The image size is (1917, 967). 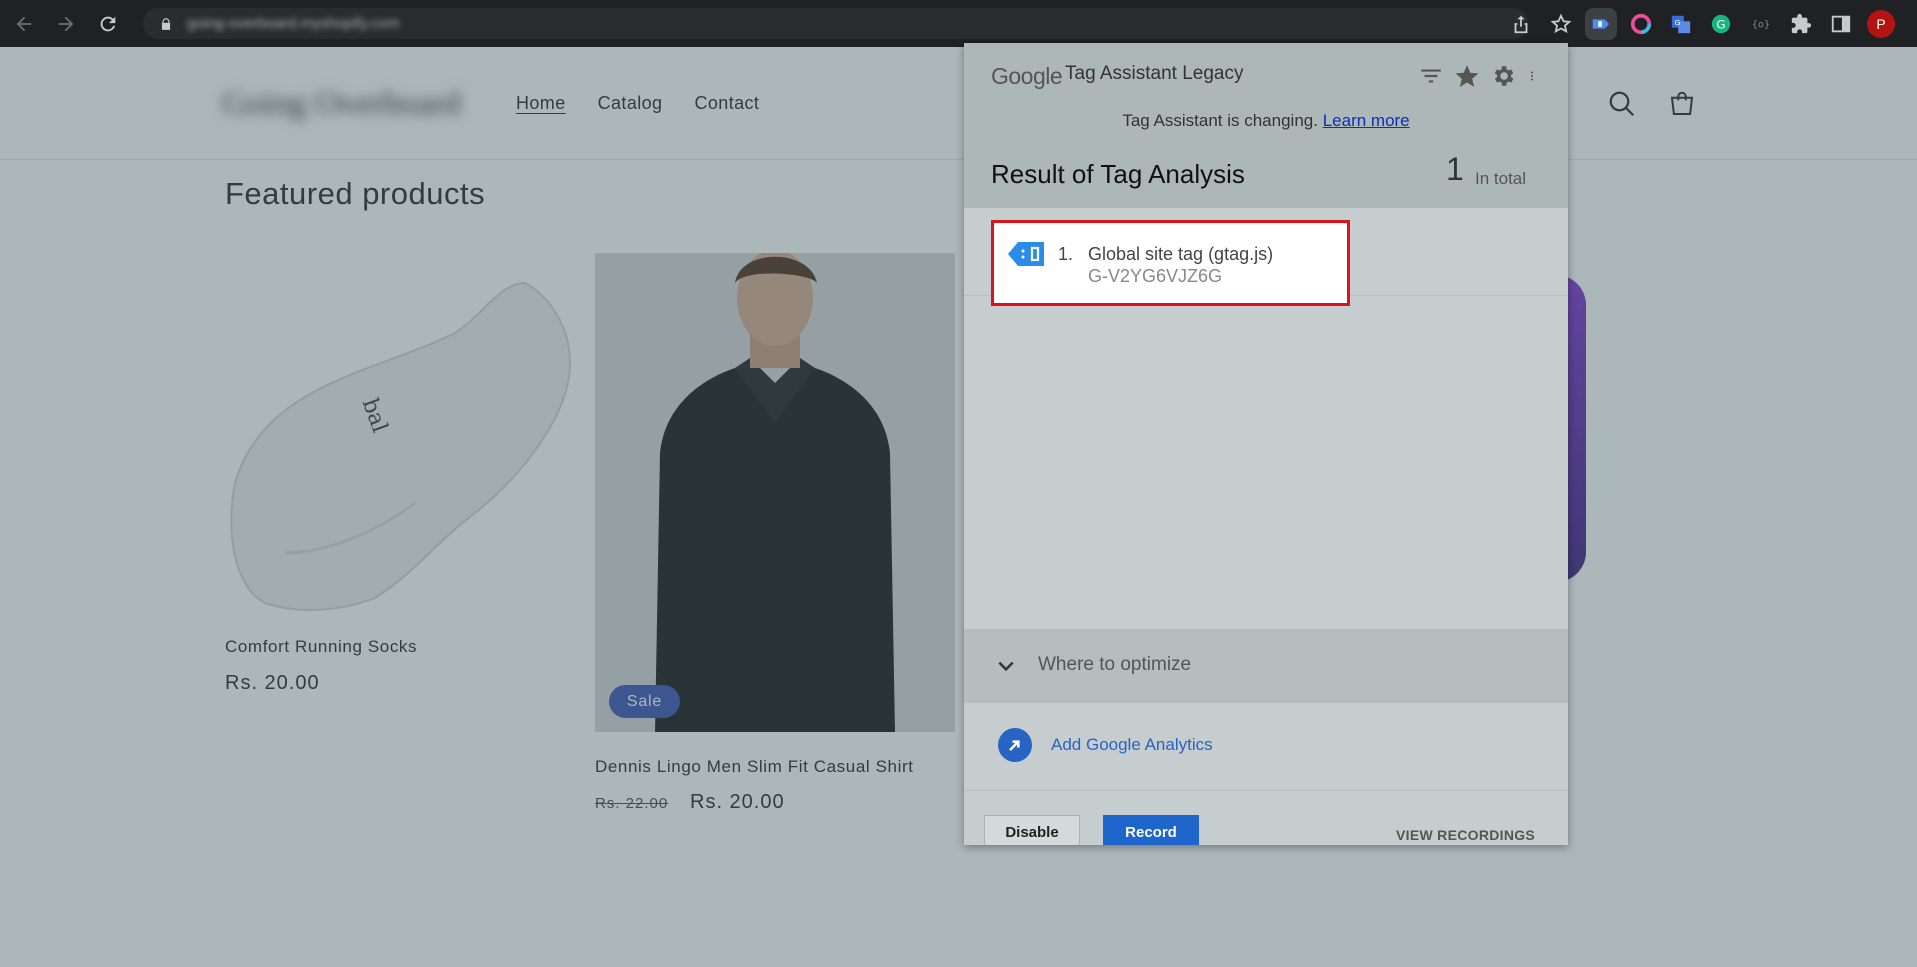 What do you see at coordinates (1266, 818) in the screenshot?
I see `popup-footer: Disable Record VIEW RECORDINGS` at bounding box center [1266, 818].